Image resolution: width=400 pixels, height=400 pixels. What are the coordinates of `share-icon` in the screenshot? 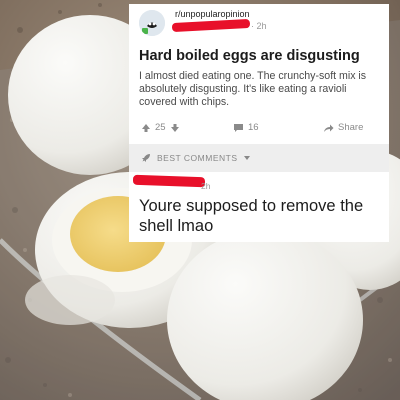 It's located at (328, 128).